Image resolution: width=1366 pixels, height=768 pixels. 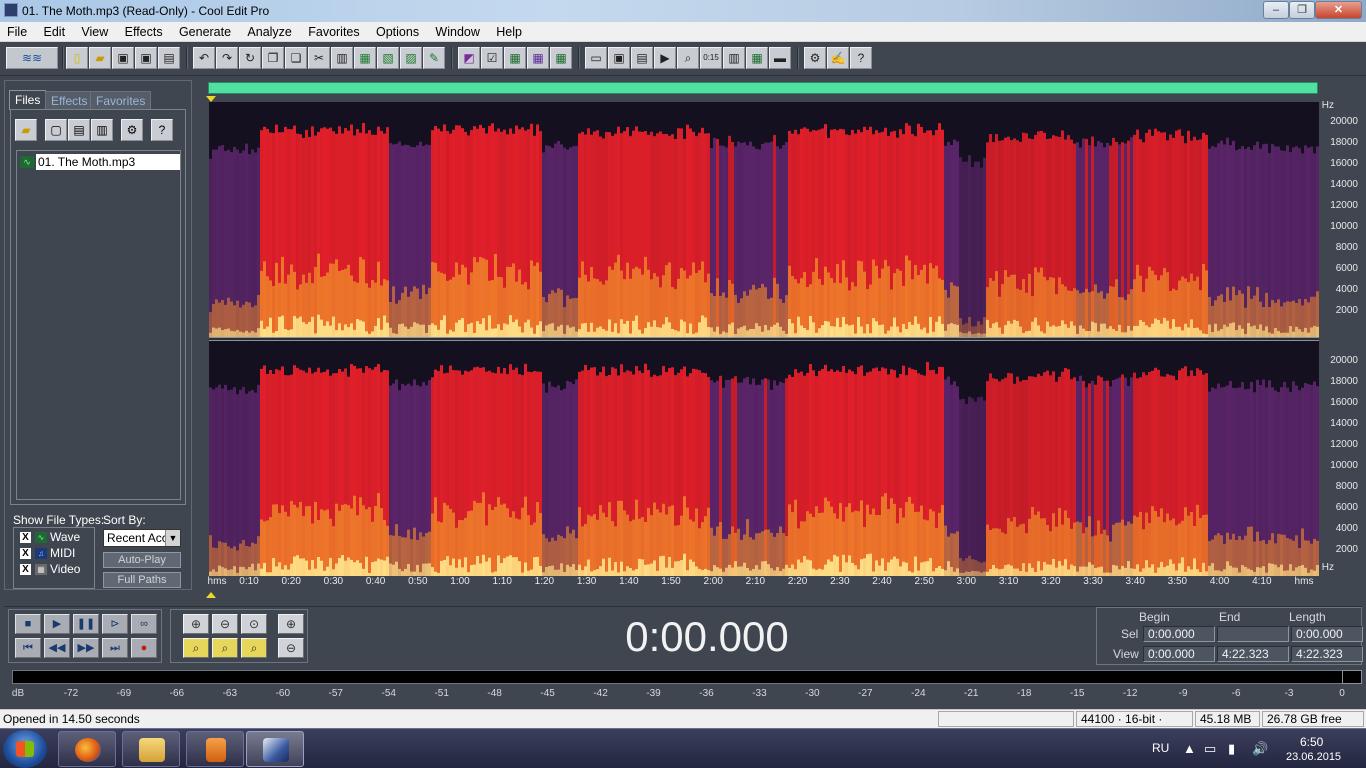 I want to click on info-view-button: ▤, so click(x=642, y=58).